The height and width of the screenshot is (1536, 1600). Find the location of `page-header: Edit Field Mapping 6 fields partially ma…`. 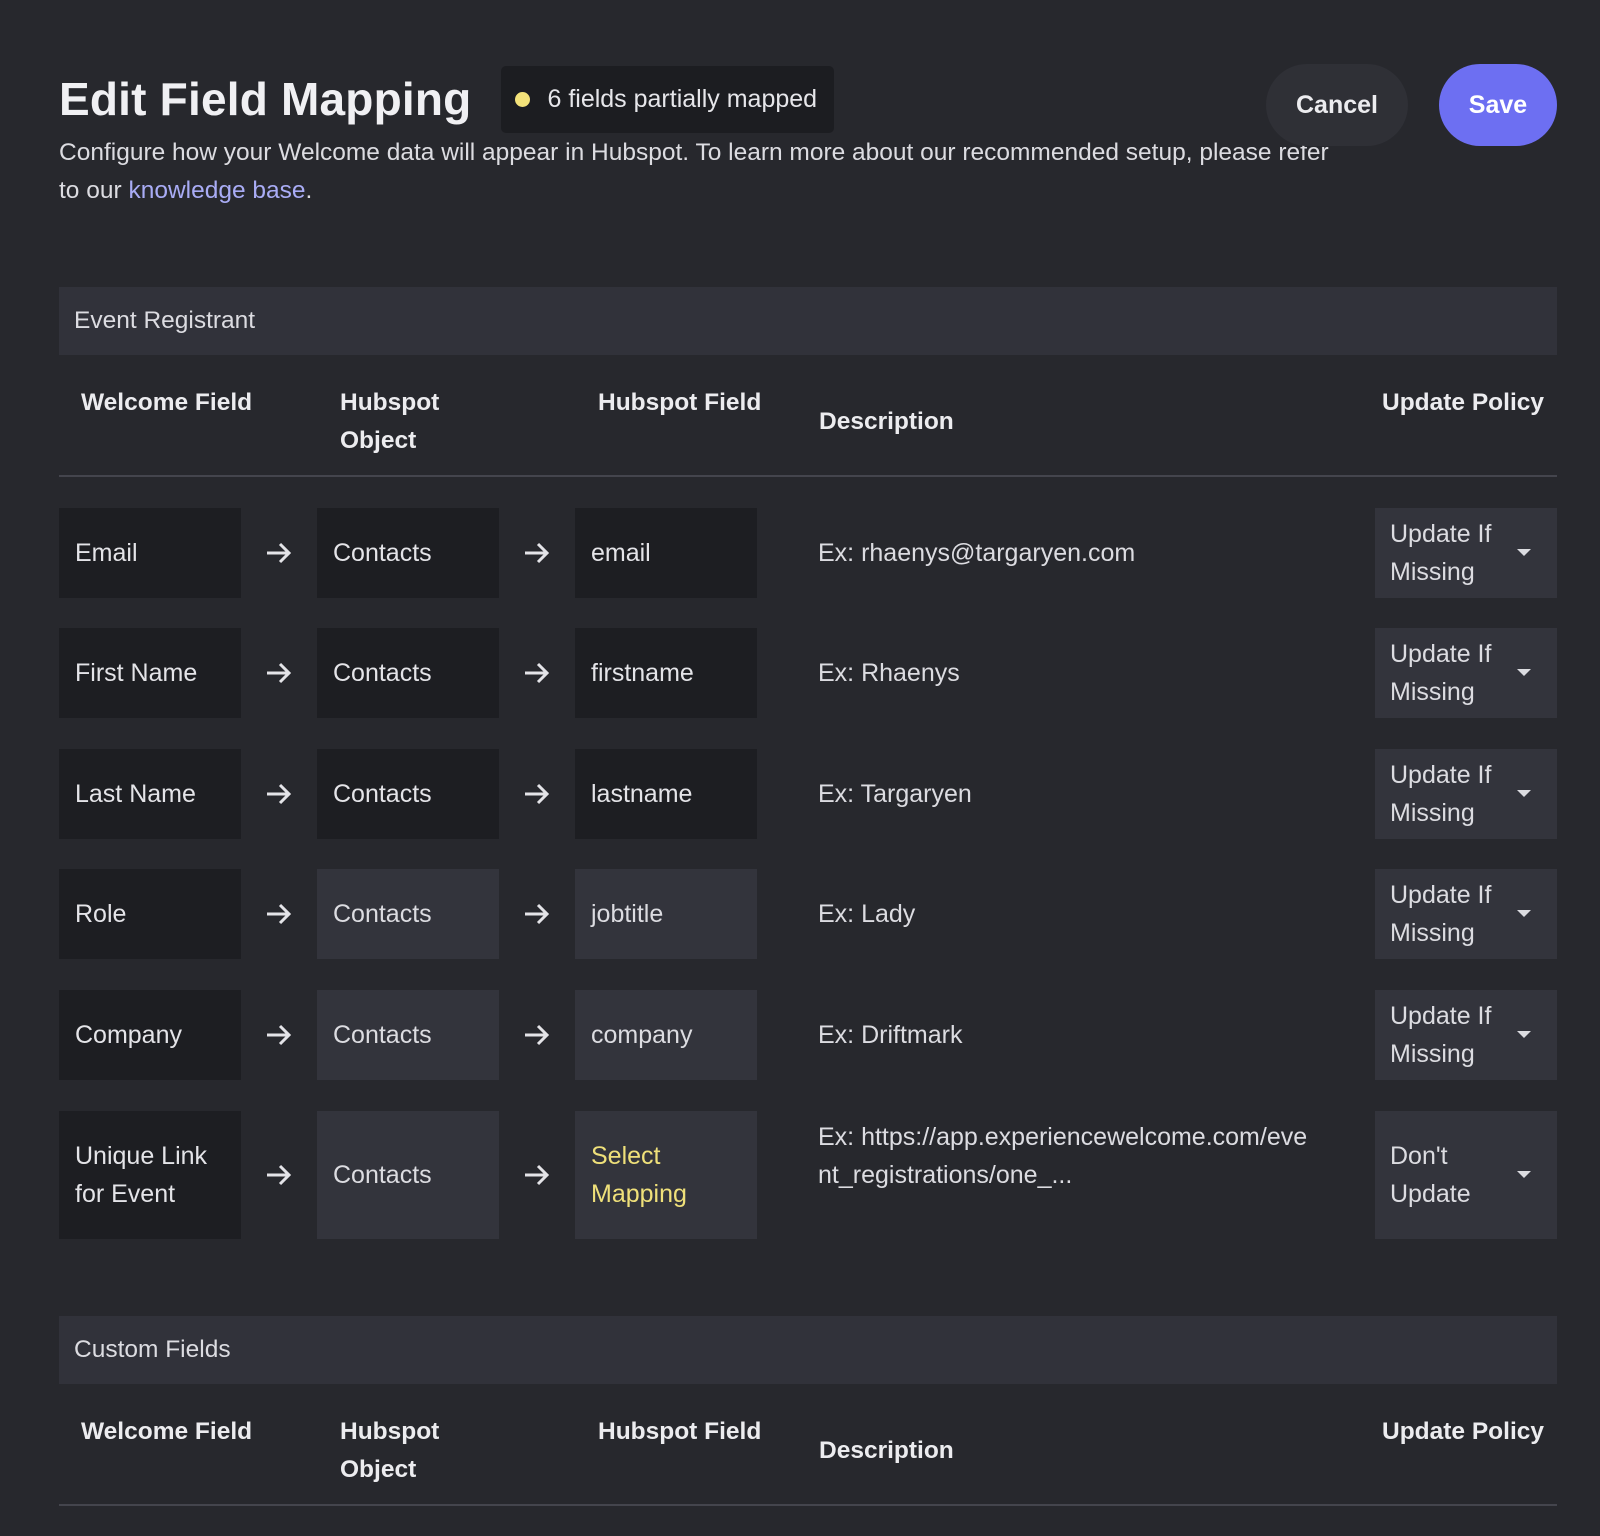

page-header: Edit Field Mapping 6 fields partially ma… is located at coordinates (808, 137).